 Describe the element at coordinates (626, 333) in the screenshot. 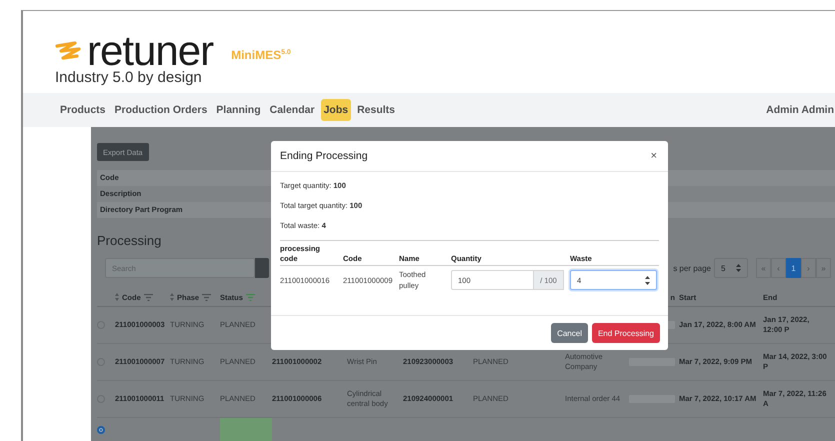

I see `end-processing-button: End Processing` at that location.